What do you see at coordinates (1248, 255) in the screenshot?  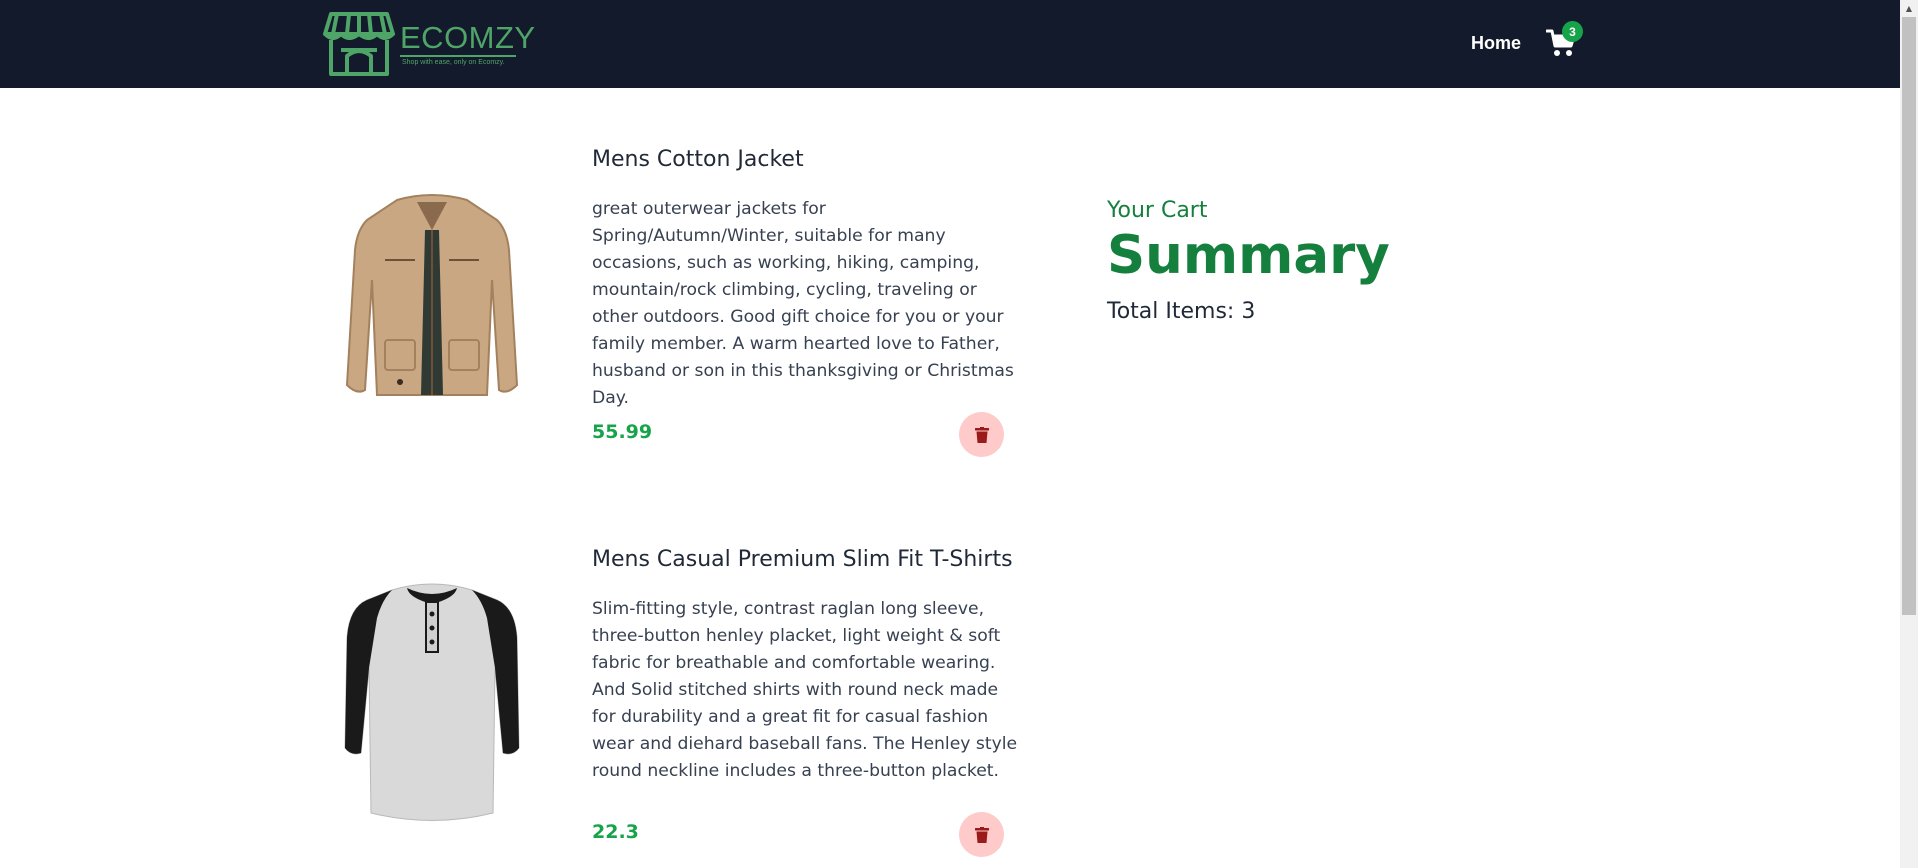 I see `summary-title: Summary` at bounding box center [1248, 255].